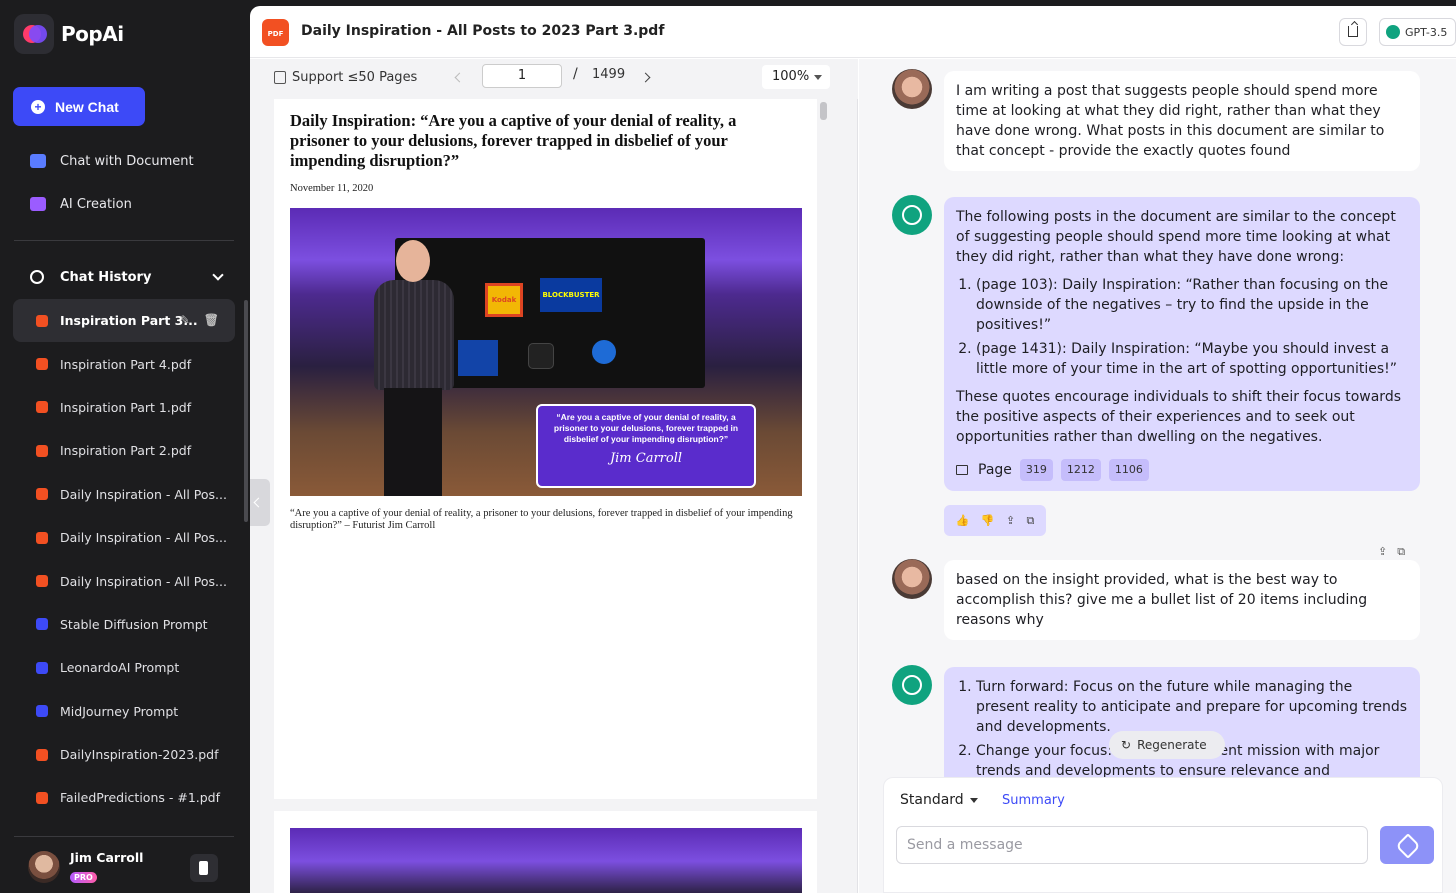  I want to click on send-button, so click(1407, 845).